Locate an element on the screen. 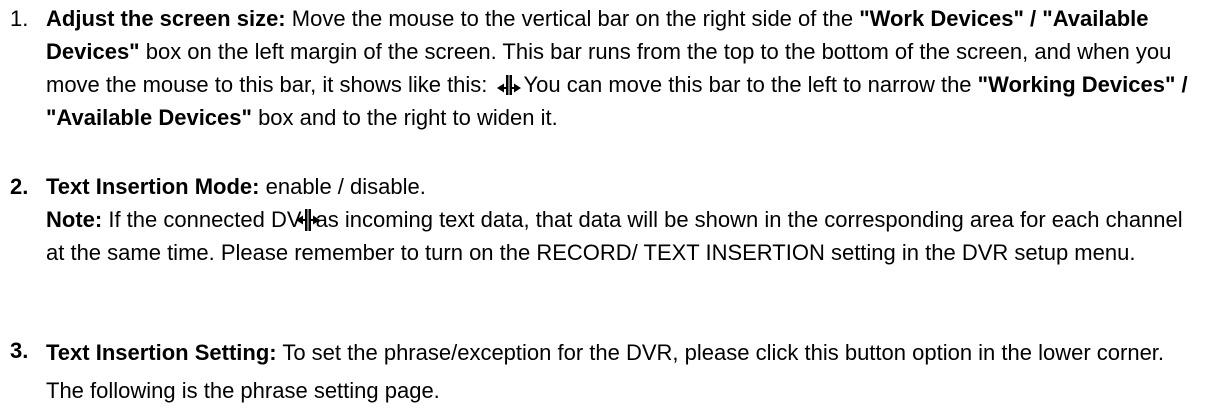 This screenshot has height=418, width=1205. note-label: Note: is located at coordinates (74, 219).